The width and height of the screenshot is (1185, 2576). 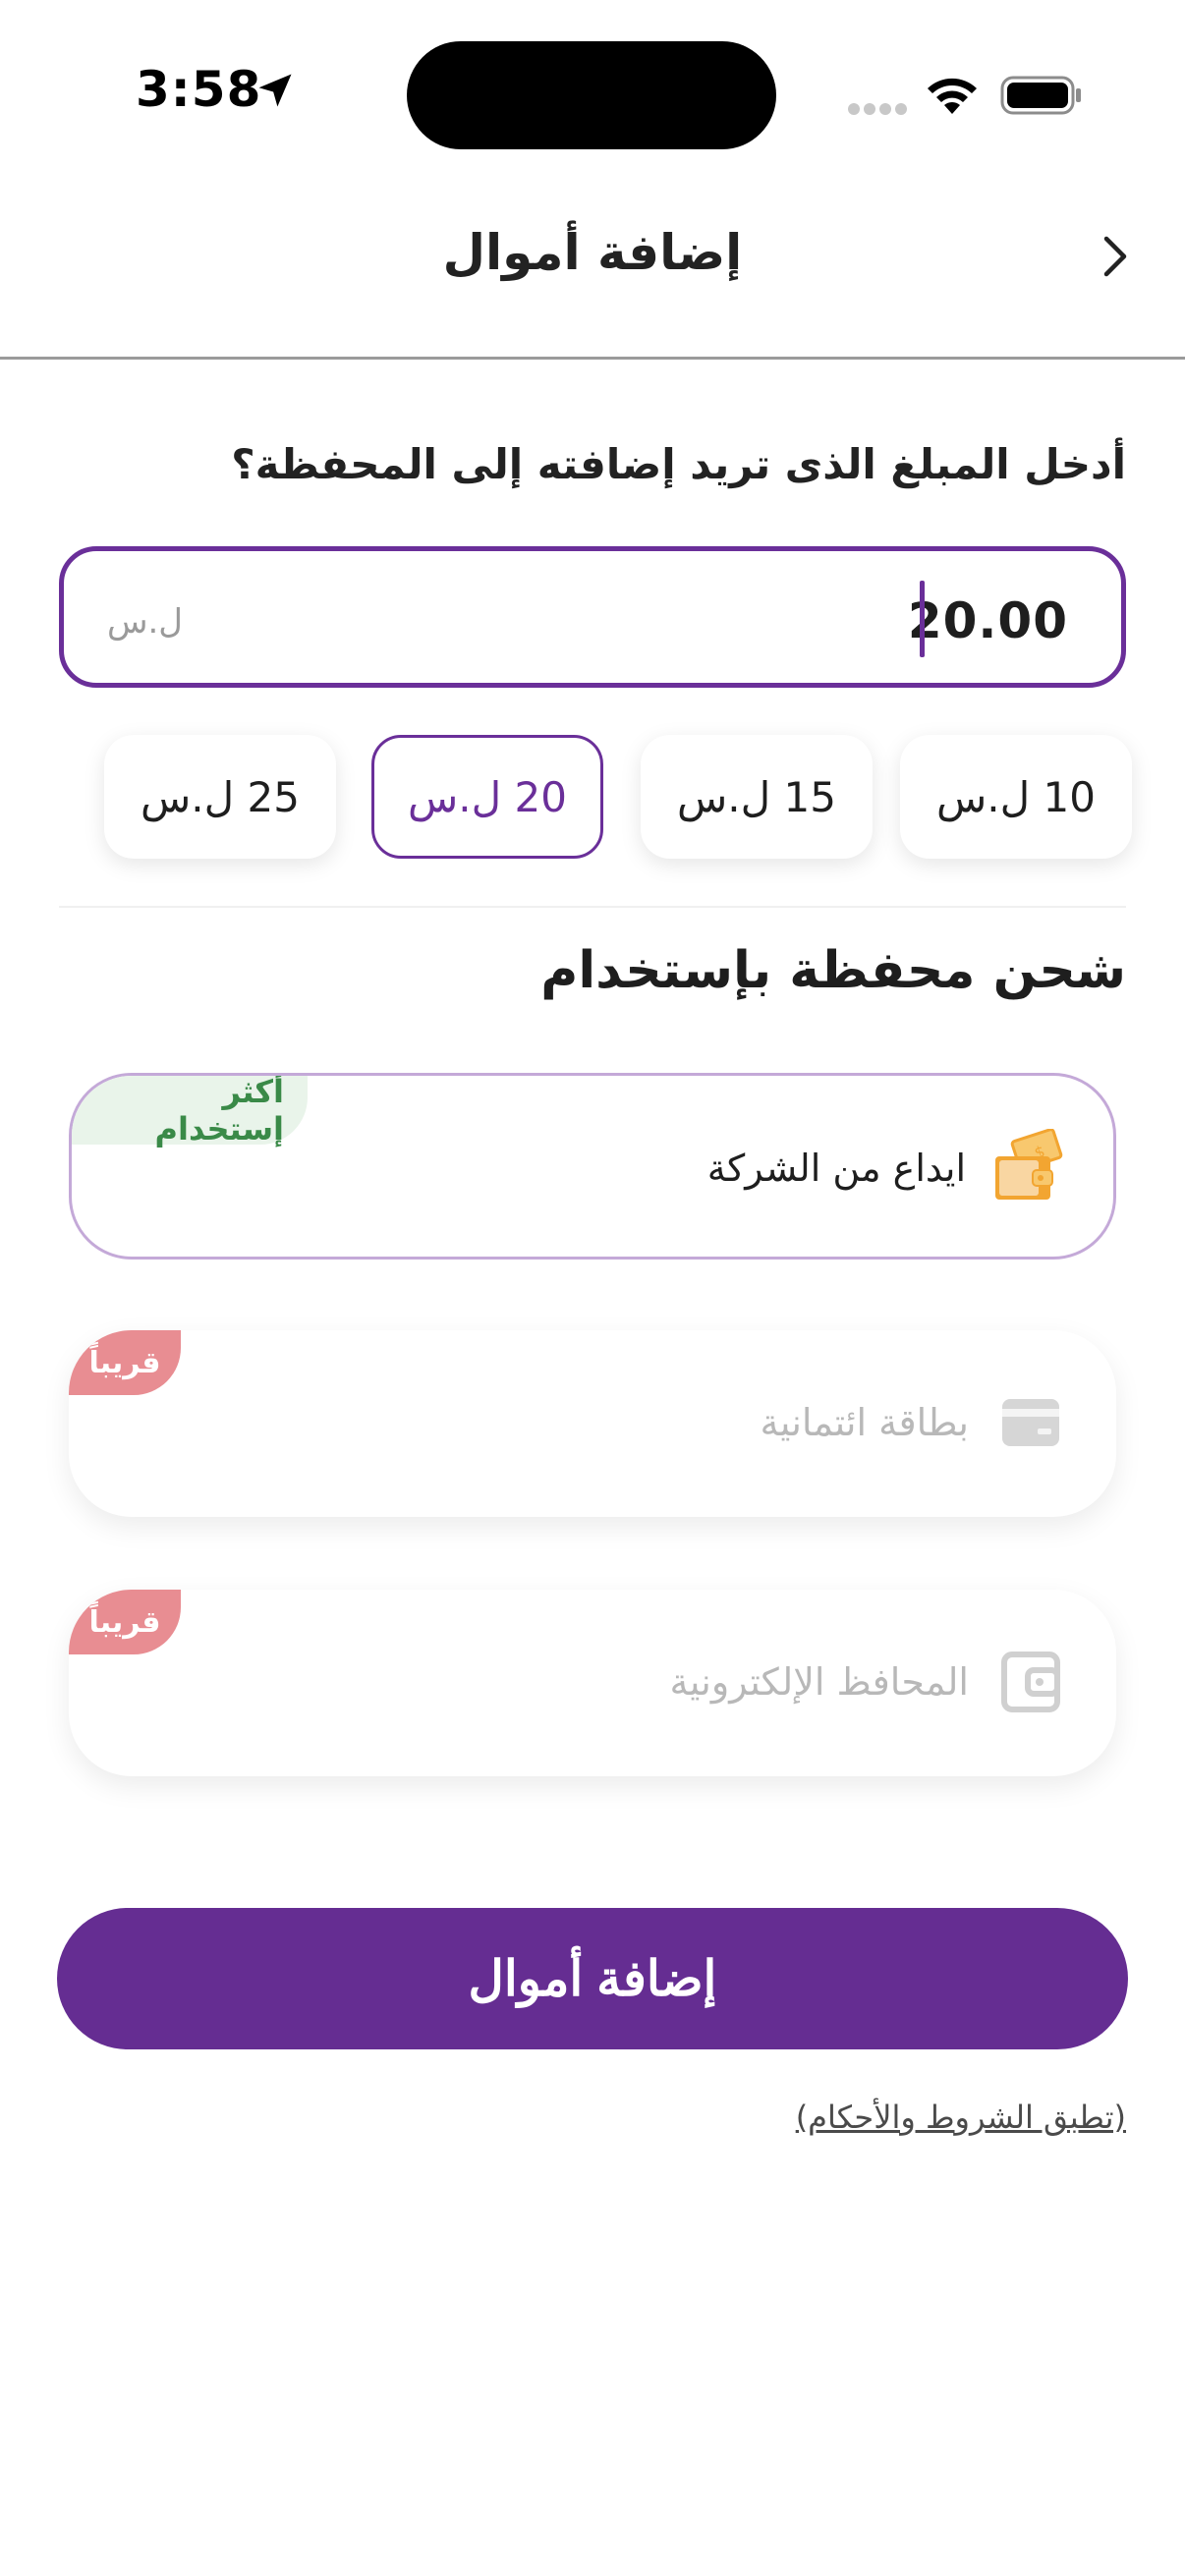 I want to click on battery-icon, so click(x=1041, y=95).